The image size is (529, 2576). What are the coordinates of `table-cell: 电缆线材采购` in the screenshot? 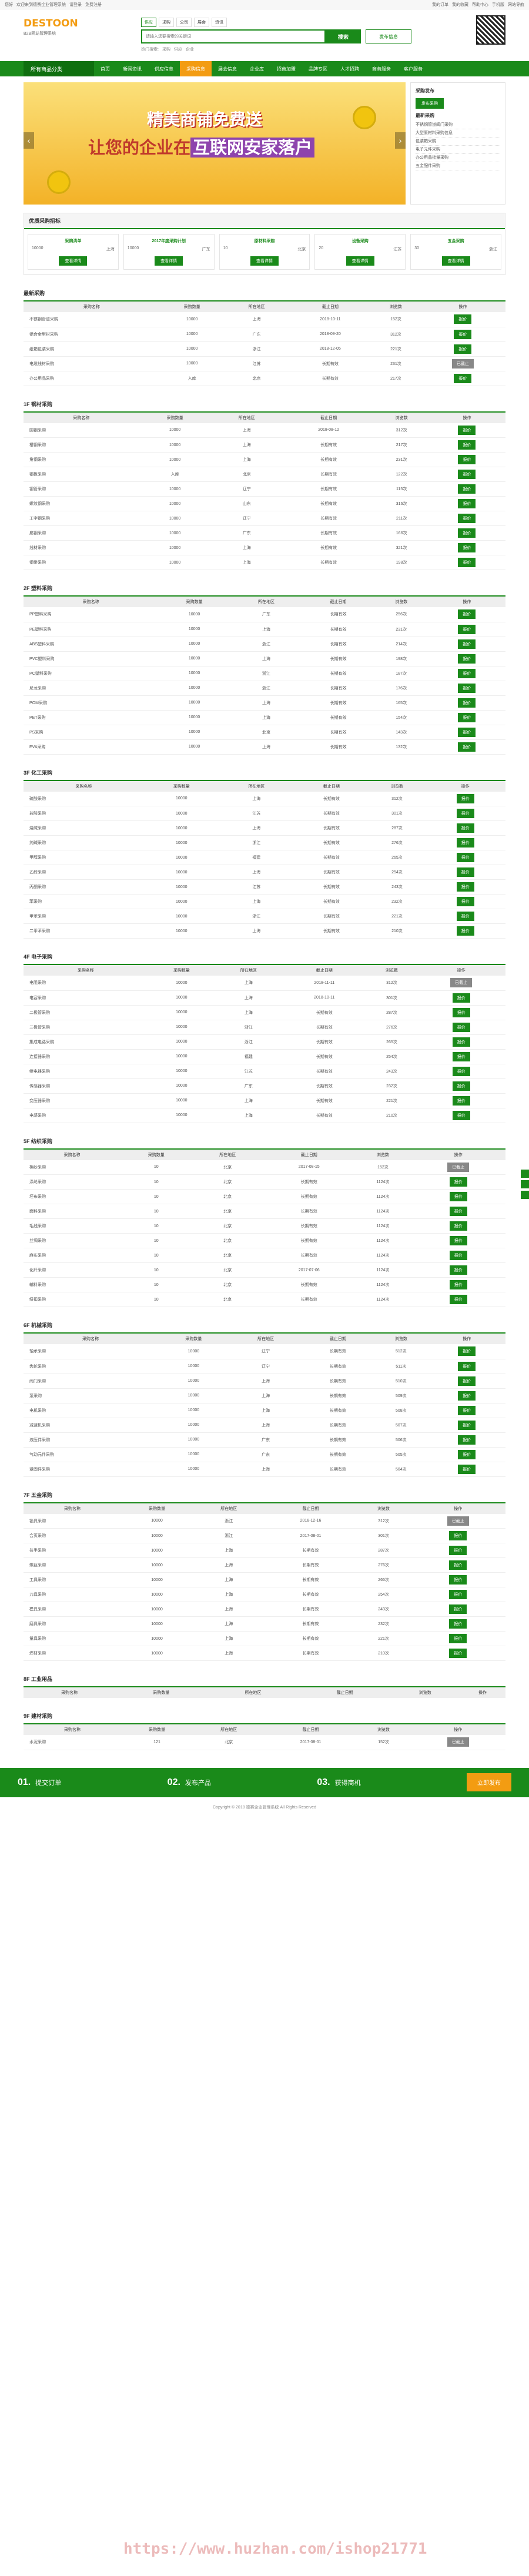 It's located at (92, 363).